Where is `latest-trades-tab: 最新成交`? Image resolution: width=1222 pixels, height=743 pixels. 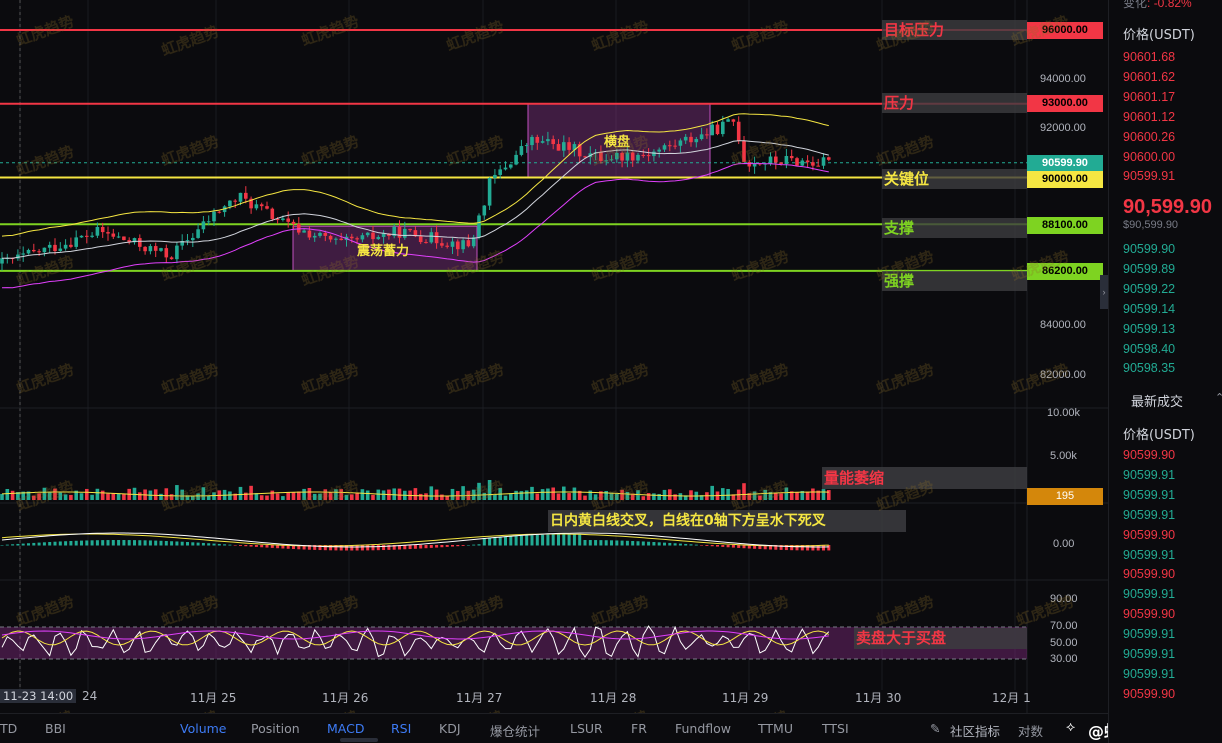 latest-trades-tab: 最新成交 is located at coordinates (1157, 400).